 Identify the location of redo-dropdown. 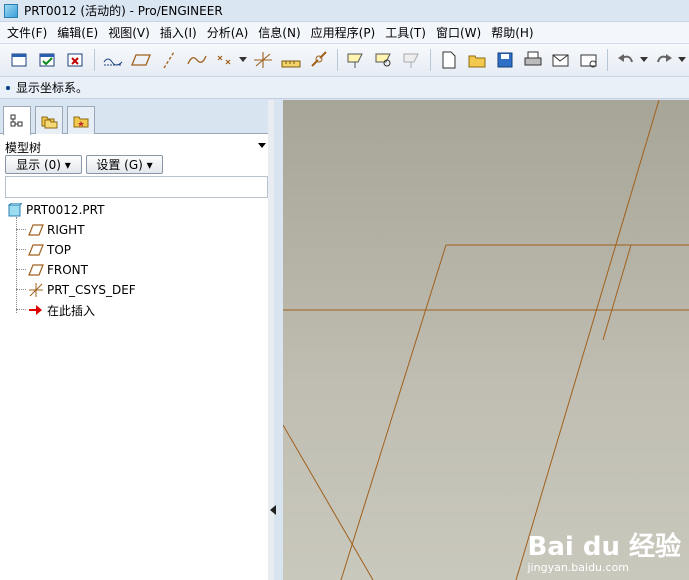
(682, 60).